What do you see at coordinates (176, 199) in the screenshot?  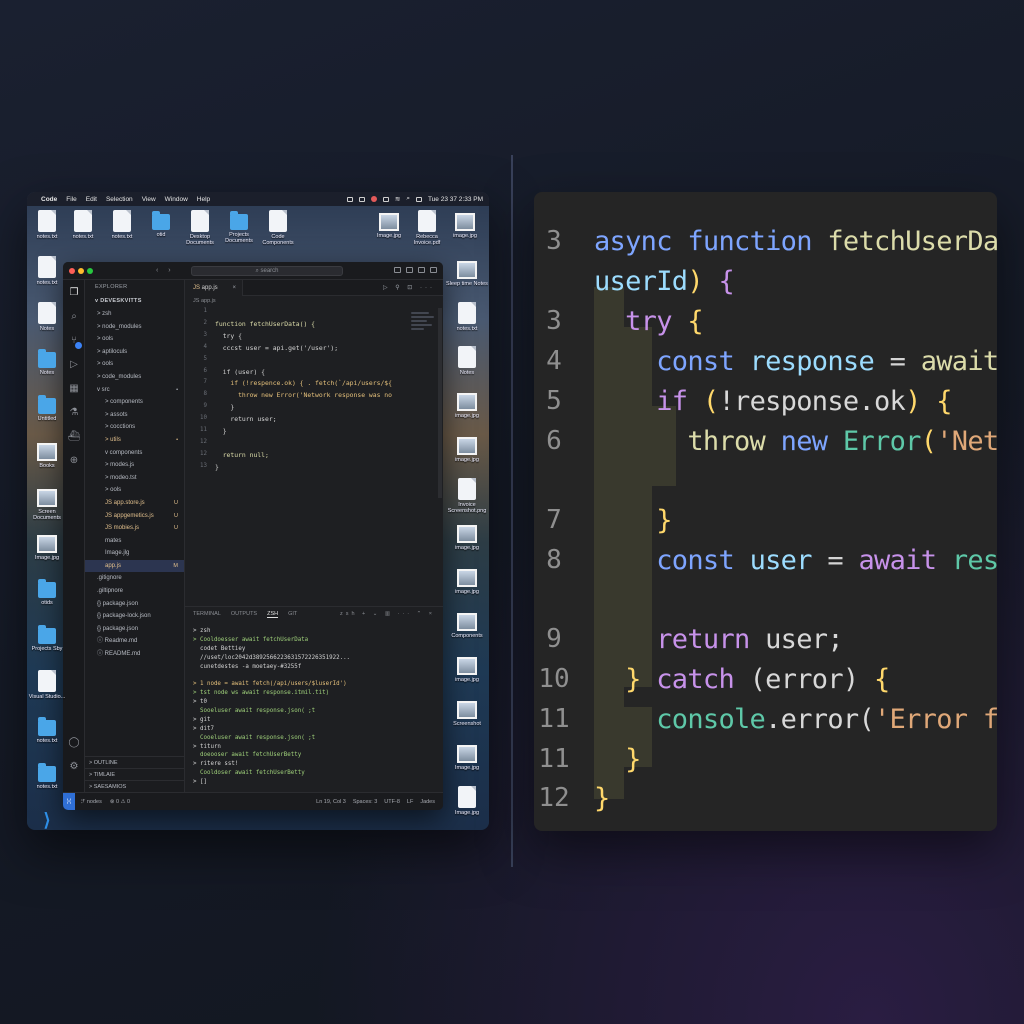 I see `menu-window: Window` at bounding box center [176, 199].